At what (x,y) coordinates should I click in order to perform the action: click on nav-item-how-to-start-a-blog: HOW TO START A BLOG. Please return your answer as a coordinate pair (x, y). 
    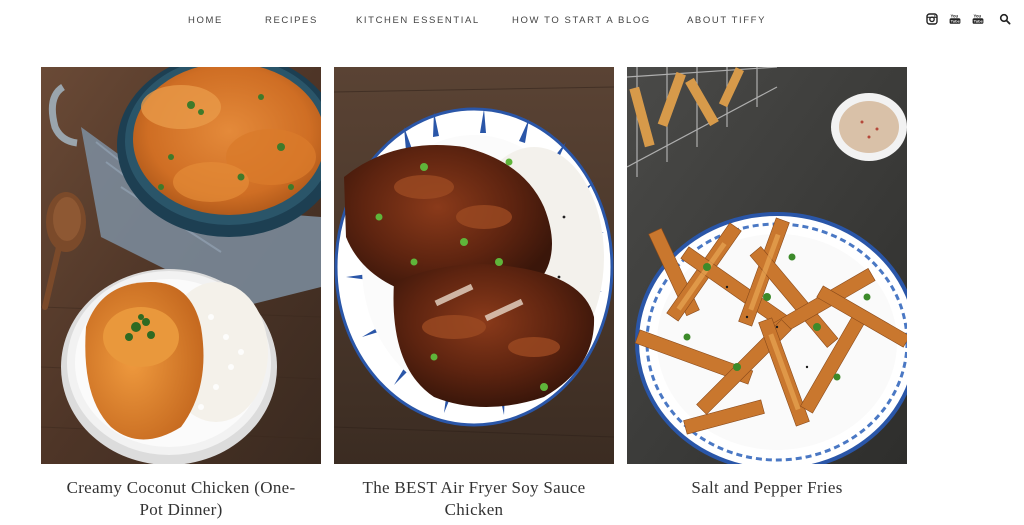
    Looking at the image, I should click on (581, 21).